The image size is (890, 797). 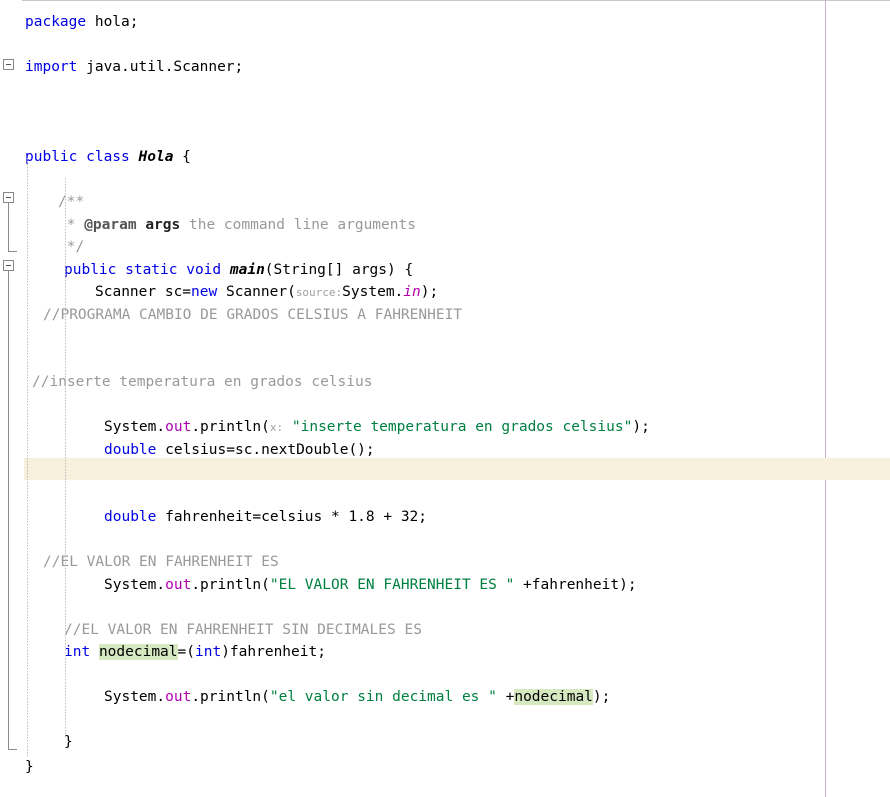 I want to click on code-token: @param, so click(x=110, y=224).